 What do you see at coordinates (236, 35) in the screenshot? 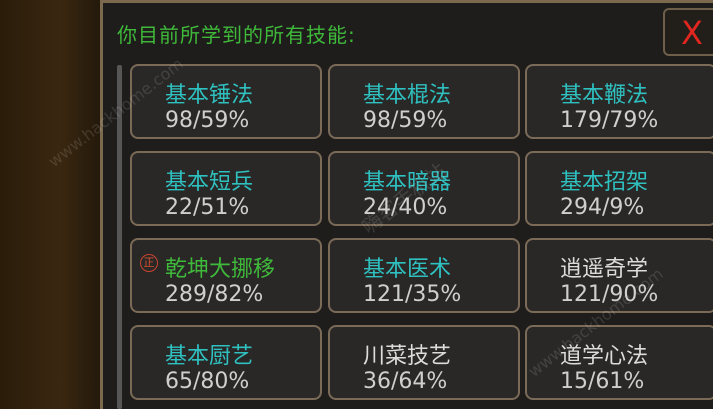
I see `panel-title: 你目前所学到的所有技能:` at bounding box center [236, 35].